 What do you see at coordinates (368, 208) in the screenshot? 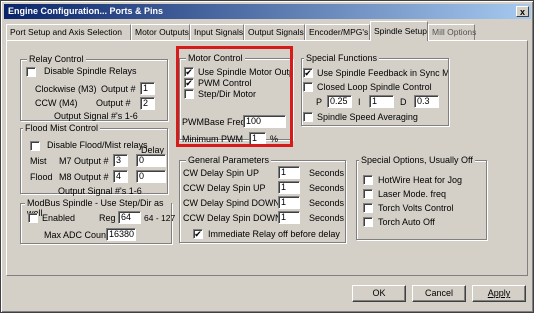
I see `torch-volts-checkbox` at bounding box center [368, 208].